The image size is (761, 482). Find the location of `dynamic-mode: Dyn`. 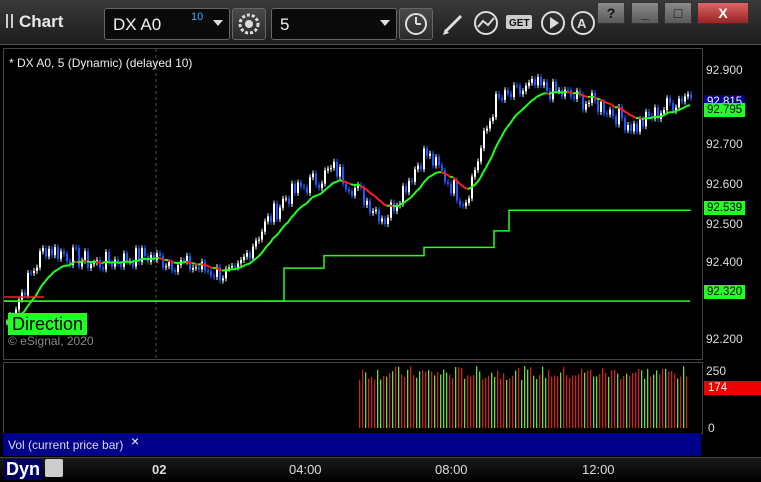

dynamic-mode: Dyn is located at coordinates (23, 469).